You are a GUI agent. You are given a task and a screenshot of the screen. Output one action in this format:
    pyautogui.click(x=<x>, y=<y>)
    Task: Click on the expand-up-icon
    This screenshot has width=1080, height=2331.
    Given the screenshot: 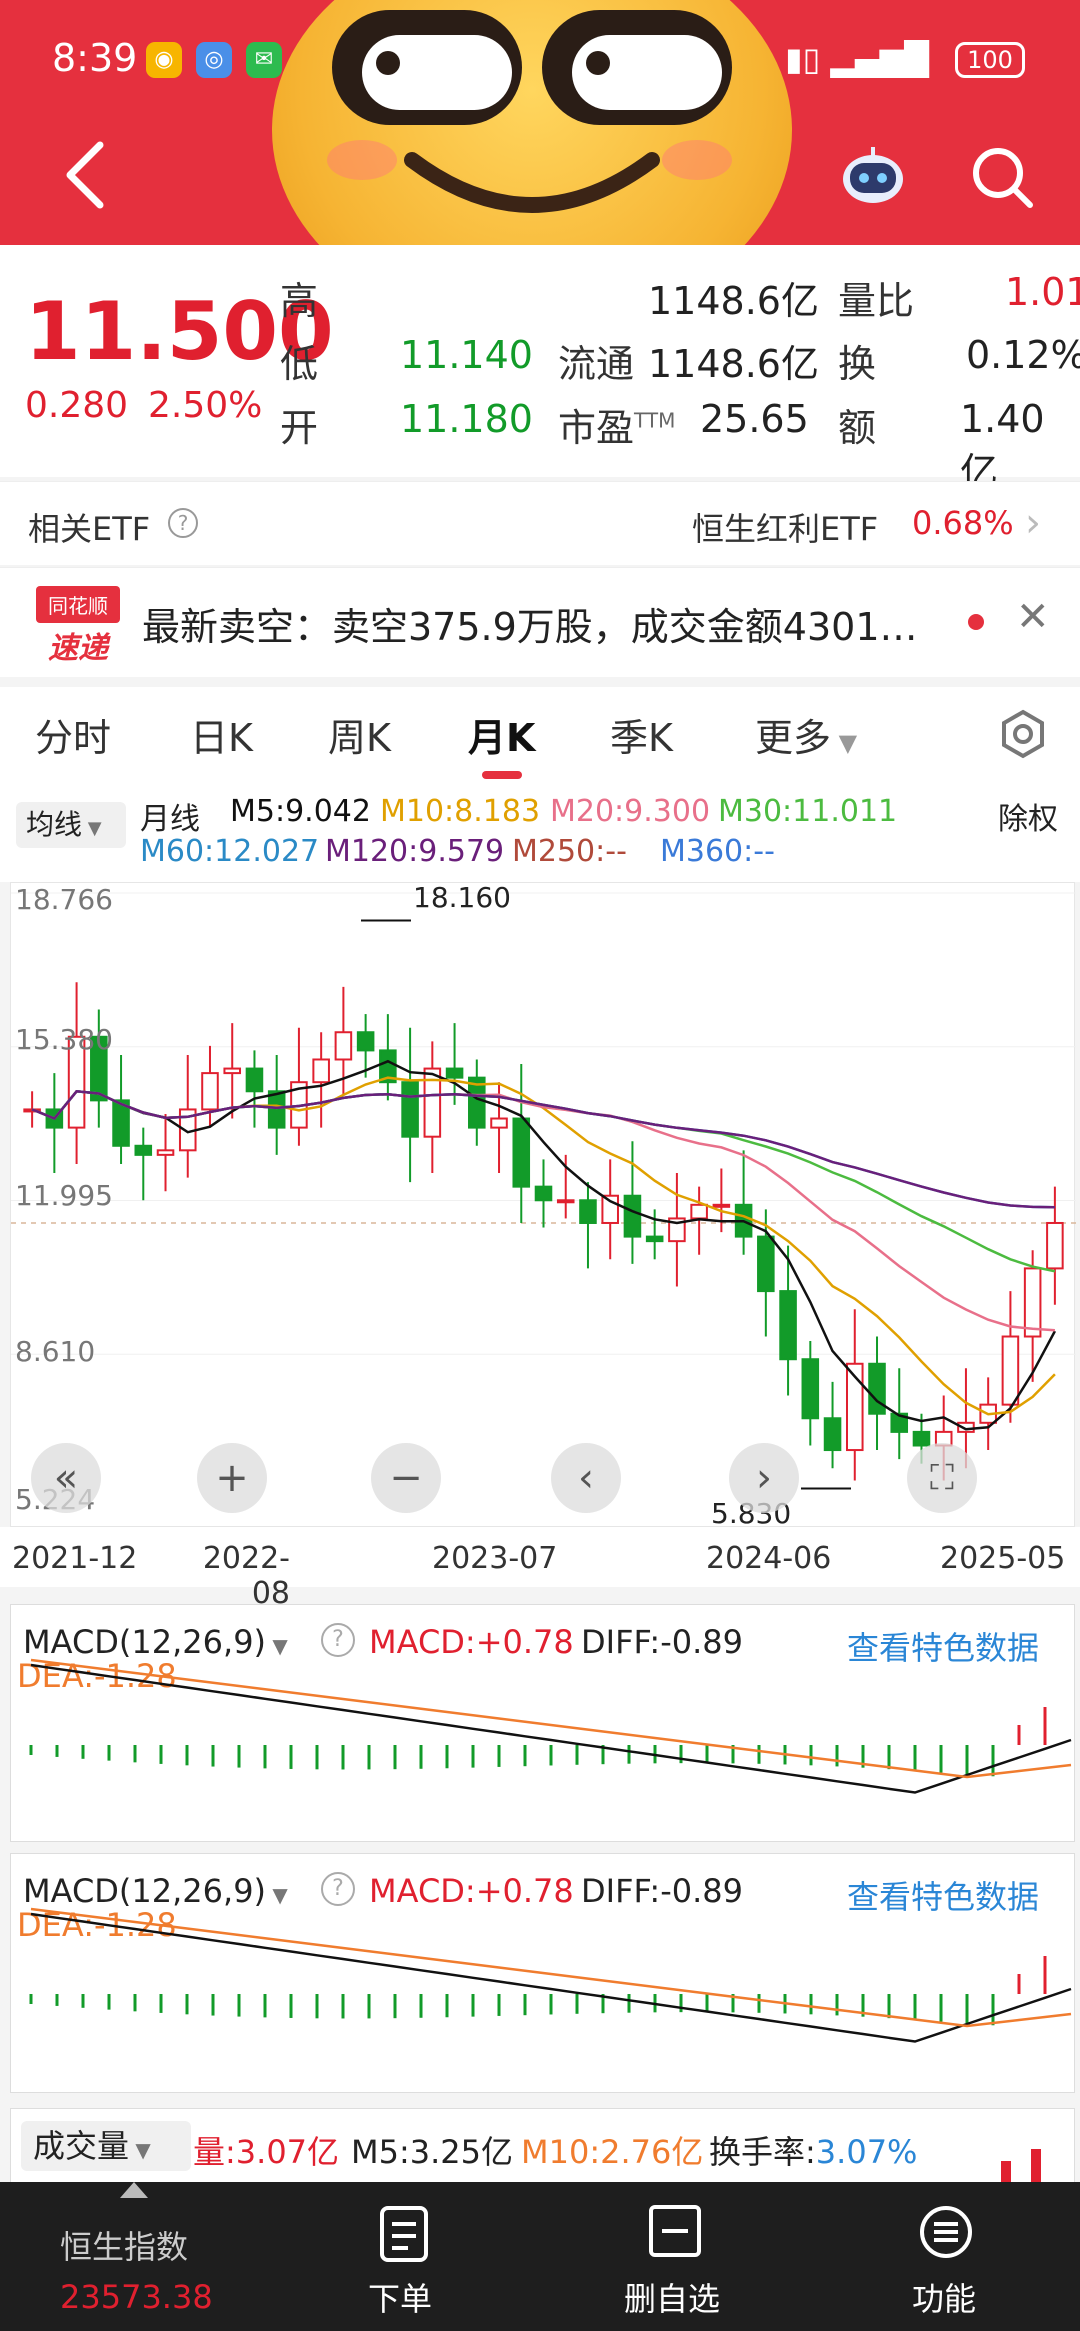 What is the action you would take?
    pyautogui.click(x=134, y=2190)
    